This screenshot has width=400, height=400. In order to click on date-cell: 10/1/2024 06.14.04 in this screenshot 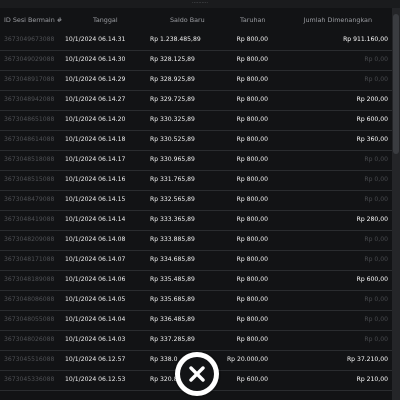, I will do `click(95, 319)`.